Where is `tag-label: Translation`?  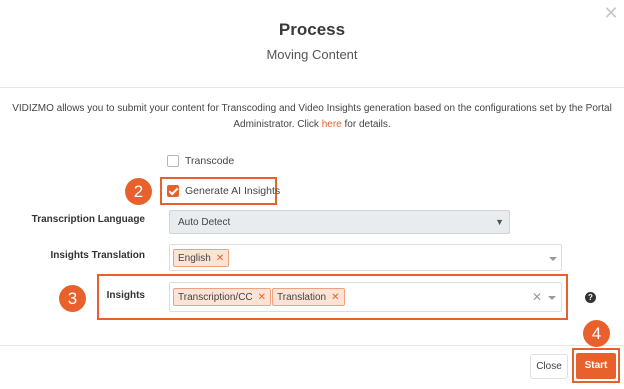
tag-label: Translation is located at coordinates (302, 297).